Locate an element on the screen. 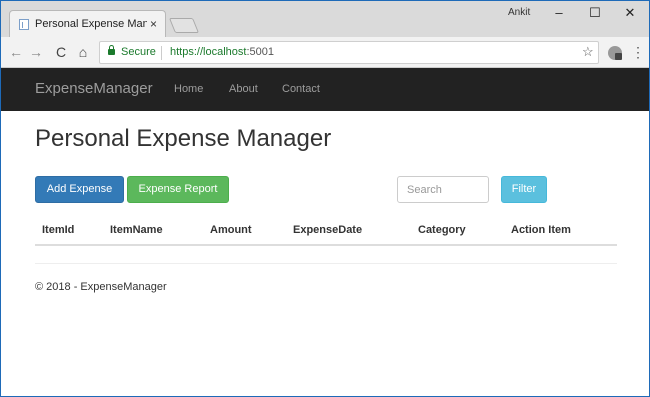  bookmark-star-icon: ☆ is located at coordinates (588, 52).